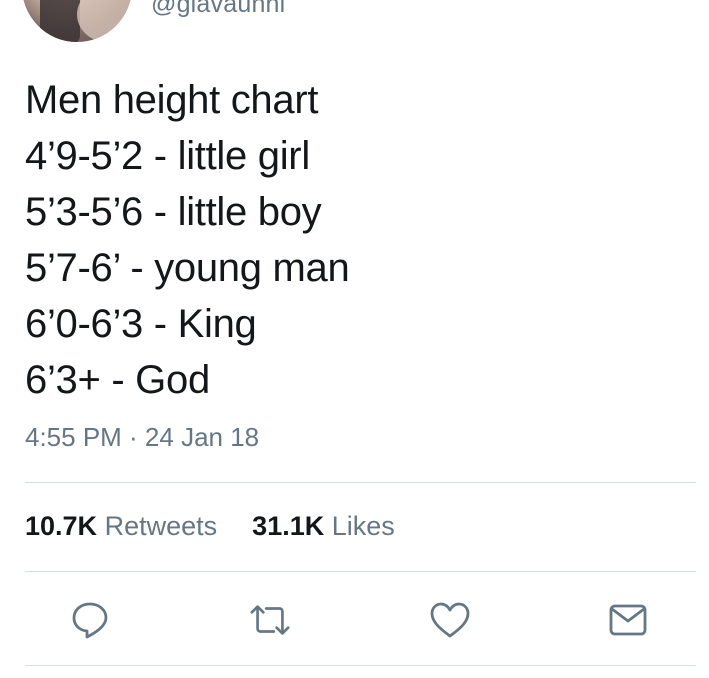 Image resolution: width=709 pixels, height=678 pixels. I want to click on reply-icon, so click(90, 620).